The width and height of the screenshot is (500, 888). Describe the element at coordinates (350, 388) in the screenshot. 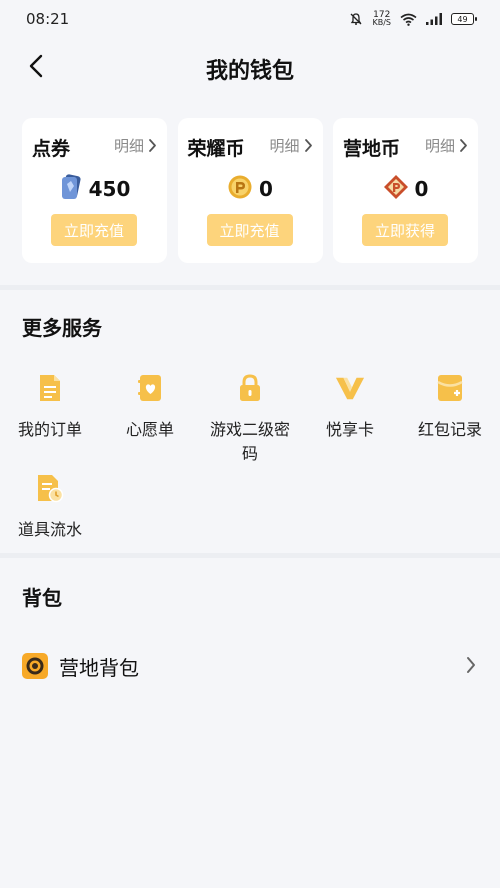

I see `v-card-icon` at that location.